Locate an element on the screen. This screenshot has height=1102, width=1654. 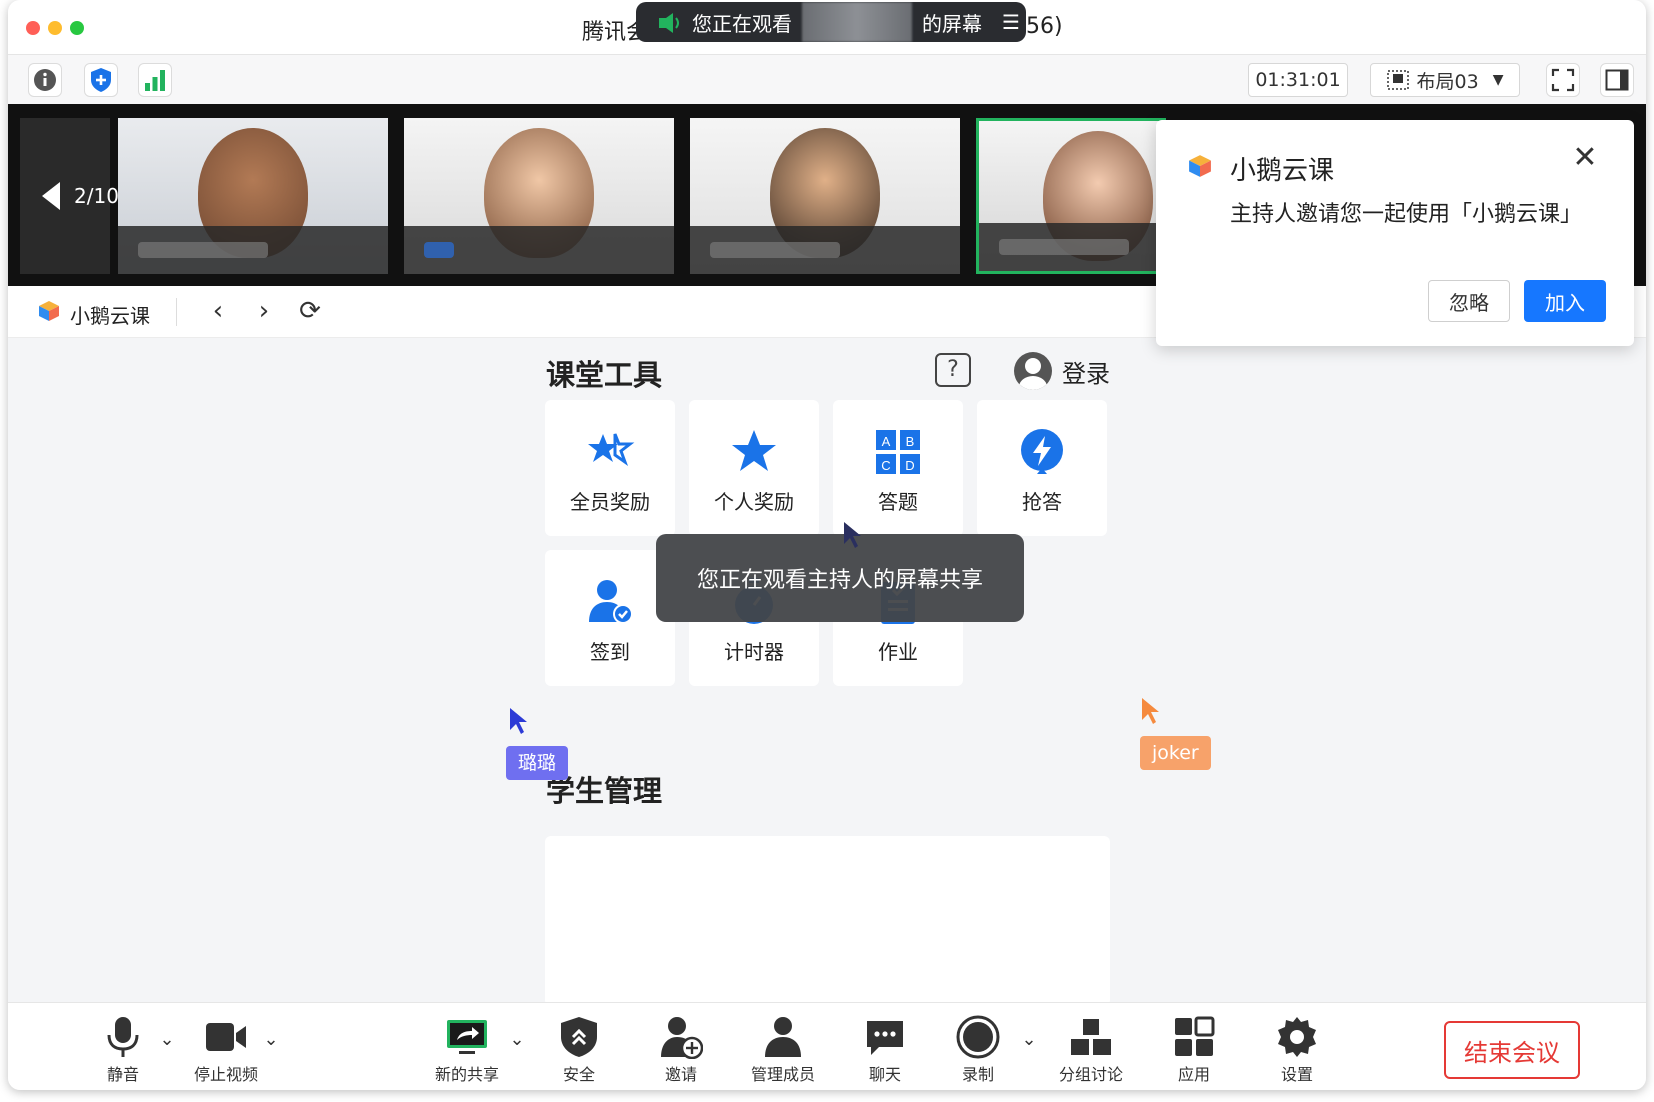
invite-button: 邀请 is located at coordinates (681, 1049).